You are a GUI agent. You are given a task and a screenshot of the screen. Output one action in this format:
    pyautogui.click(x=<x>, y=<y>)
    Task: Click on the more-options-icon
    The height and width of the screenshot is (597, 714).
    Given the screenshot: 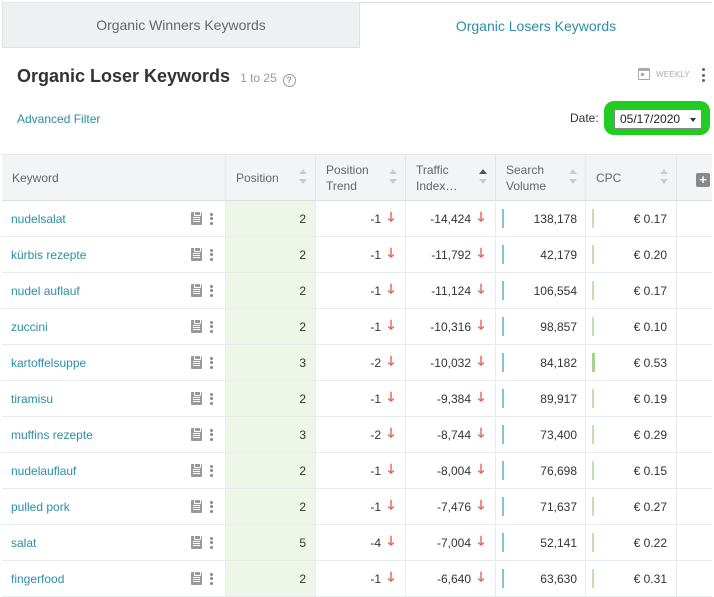 What is the action you would take?
    pyautogui.click(x=703, y=75)
    